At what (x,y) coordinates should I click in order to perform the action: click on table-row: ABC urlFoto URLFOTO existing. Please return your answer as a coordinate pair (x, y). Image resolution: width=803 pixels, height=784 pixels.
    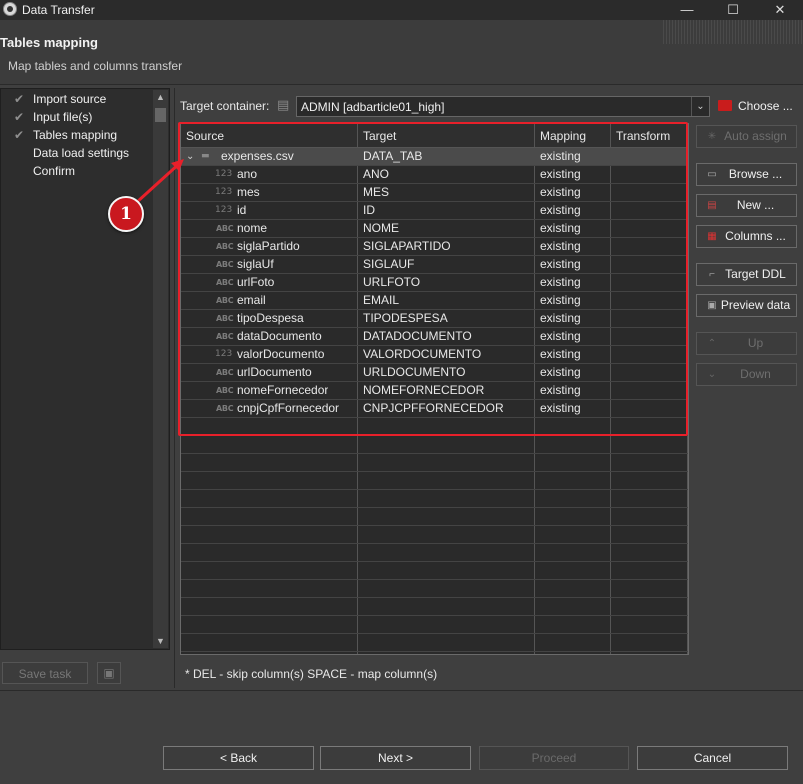
    Looking at the image, I should click on (434, 283).